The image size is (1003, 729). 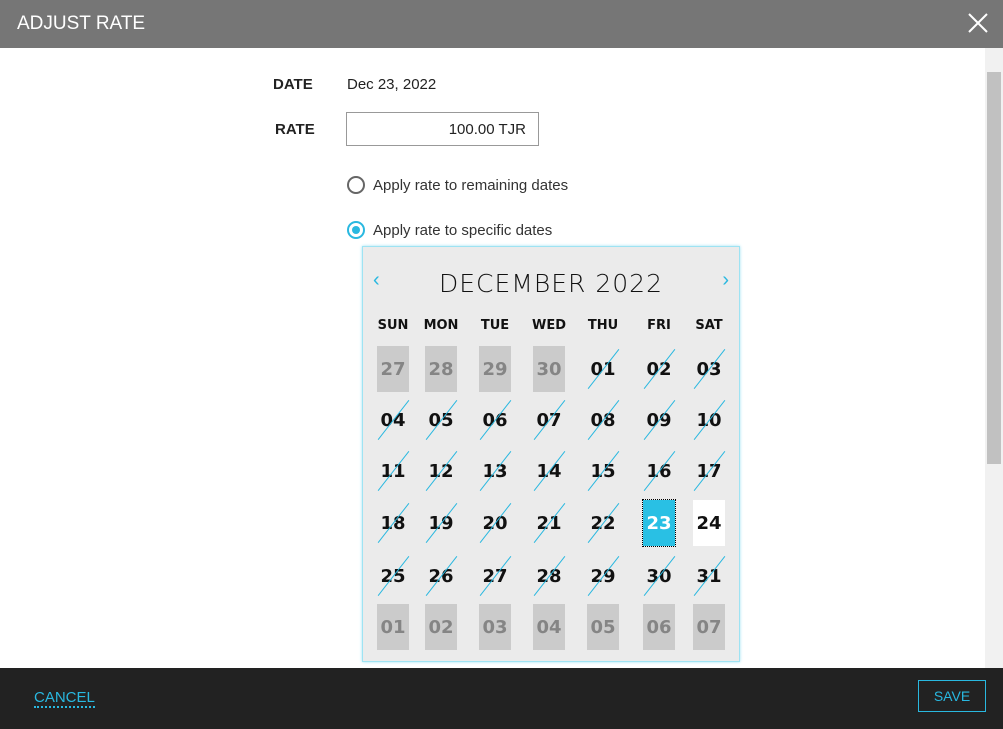 I want to click on radio-remaining-dates: Apply rate to remaining dates, so click(x=457, y=185).